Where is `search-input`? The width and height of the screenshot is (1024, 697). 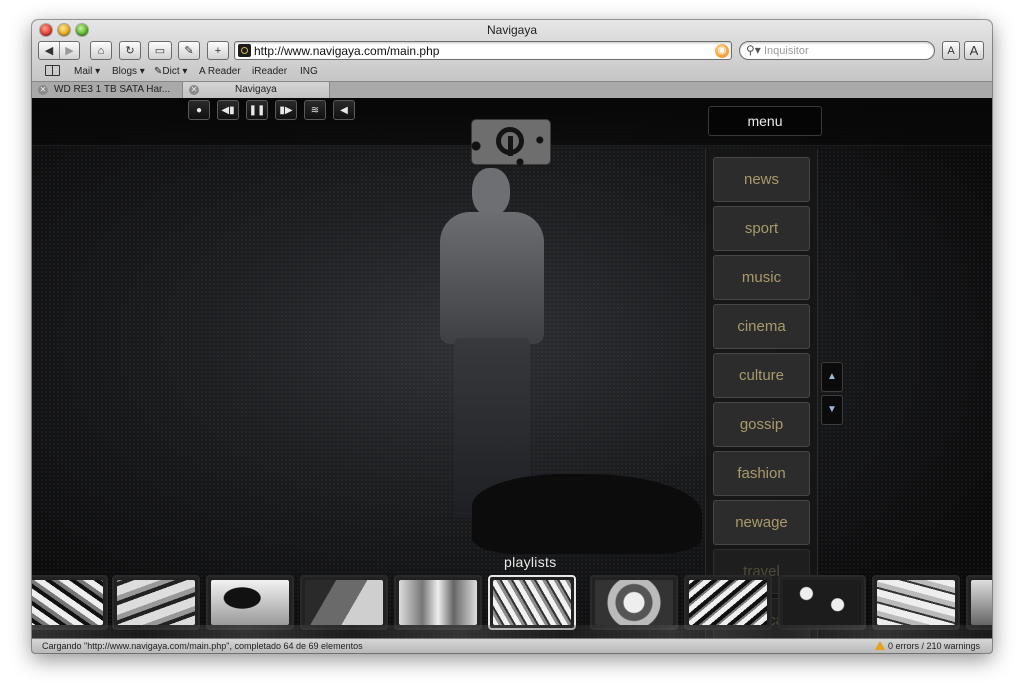 search-input is located at coordinates (844, 50).